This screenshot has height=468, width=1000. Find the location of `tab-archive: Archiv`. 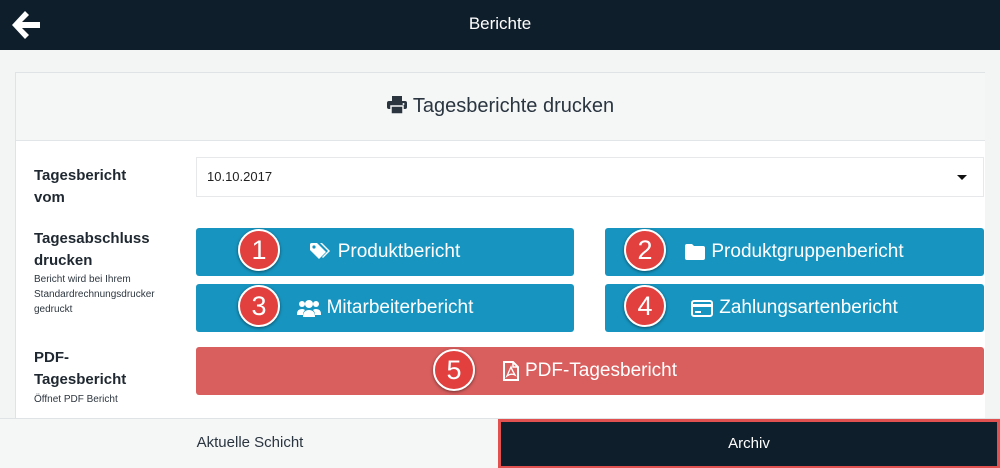

tab-archive: Archiv is located at coordinates (749, 443).